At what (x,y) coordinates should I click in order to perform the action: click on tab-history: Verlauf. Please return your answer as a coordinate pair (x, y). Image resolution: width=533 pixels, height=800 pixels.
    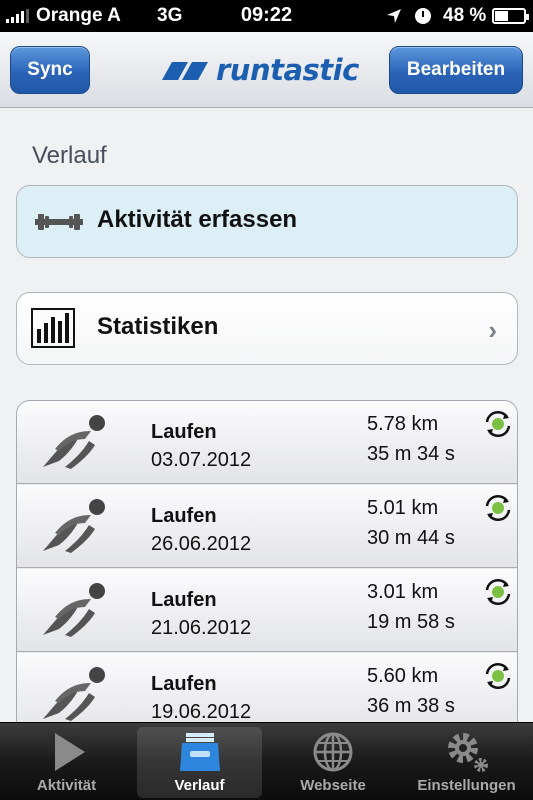
    Looking at the image, I should click on (199, 761).